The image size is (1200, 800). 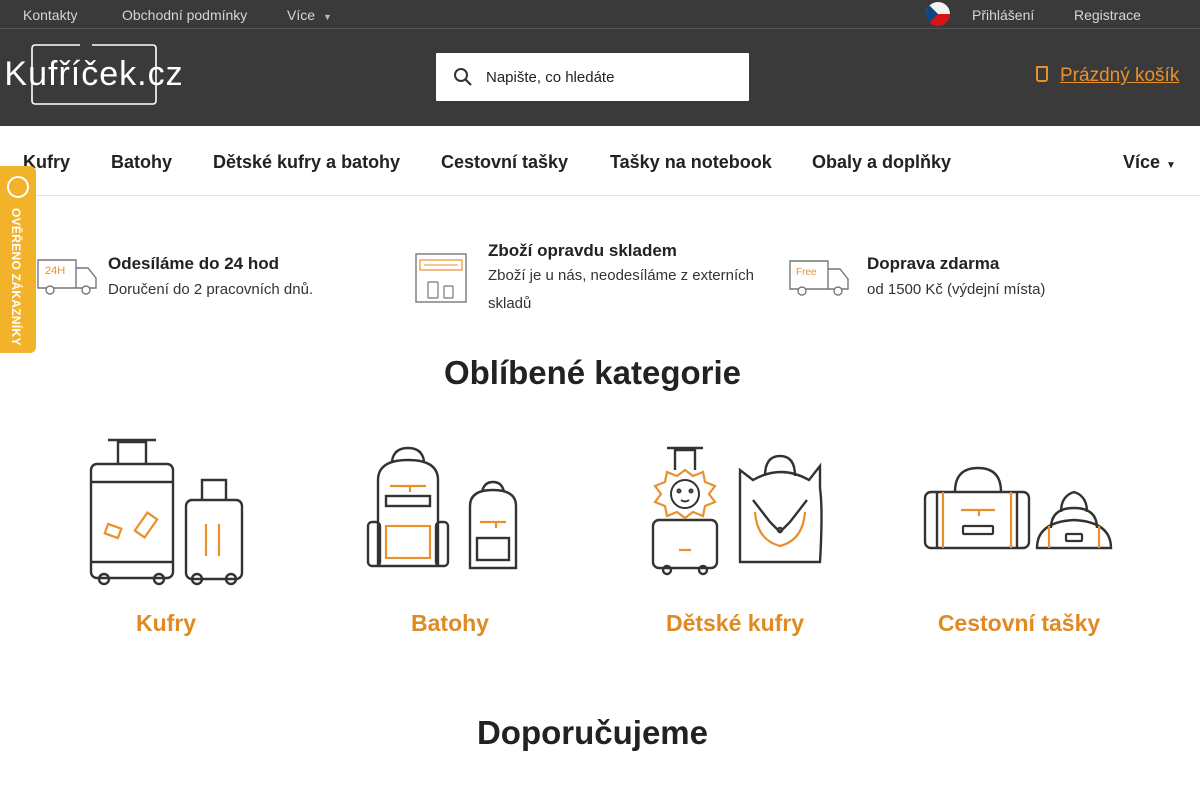 What do you see at coordinates (1142, 162) in the screenshot?
I see `nav-more-label: Více` at bounding box center [1142, 162].